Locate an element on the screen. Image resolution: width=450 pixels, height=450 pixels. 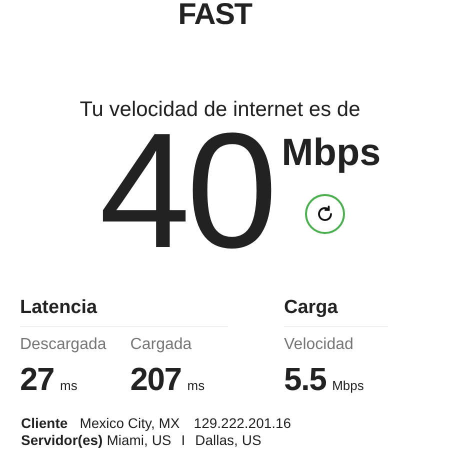
separator: I is located at coordinates (183, 440).